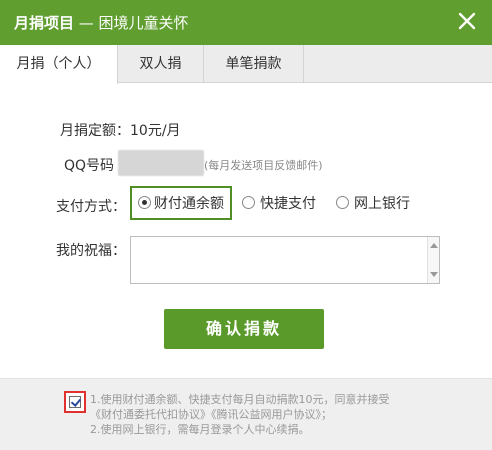 The image size is (492, 450). Describe the element at coordinates (189, 204) in the screenshot. I see `radio-label: 财付通余额` at that location.